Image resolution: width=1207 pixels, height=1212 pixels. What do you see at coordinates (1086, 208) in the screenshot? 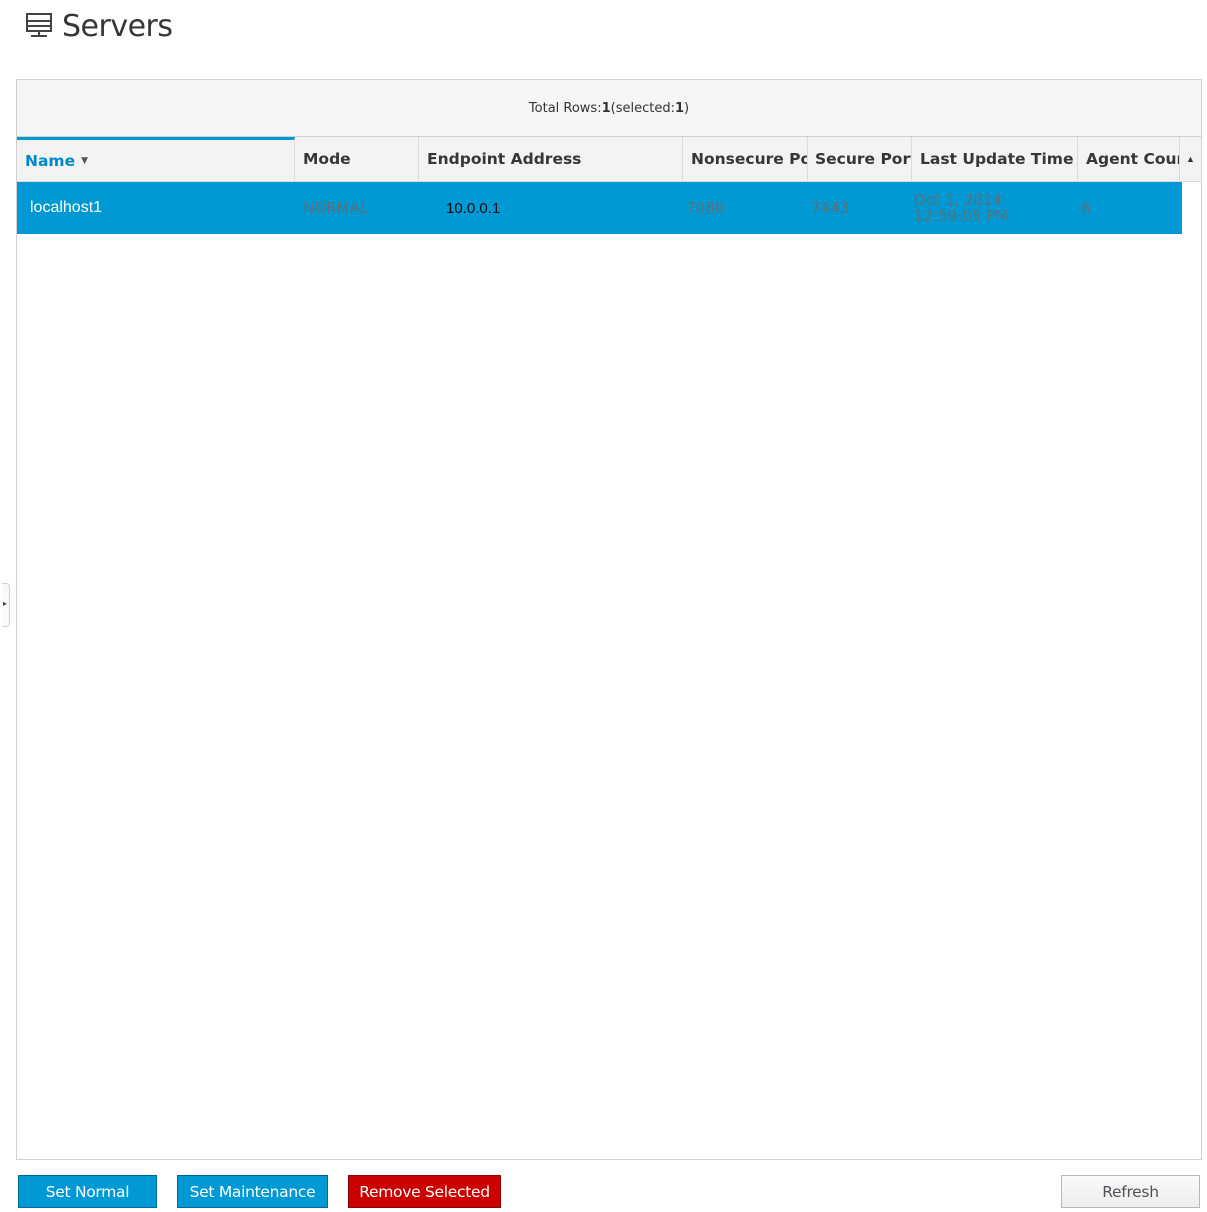
I see `cell-agent-count: 6` at bounding box center [1086, 208].